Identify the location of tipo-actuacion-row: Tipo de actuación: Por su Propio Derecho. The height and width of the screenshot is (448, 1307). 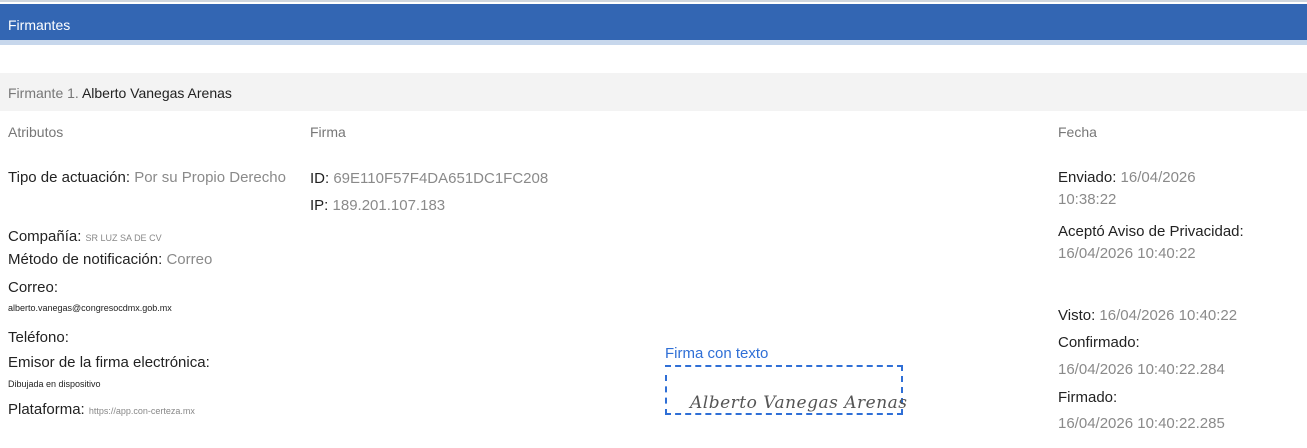
(148, 178).